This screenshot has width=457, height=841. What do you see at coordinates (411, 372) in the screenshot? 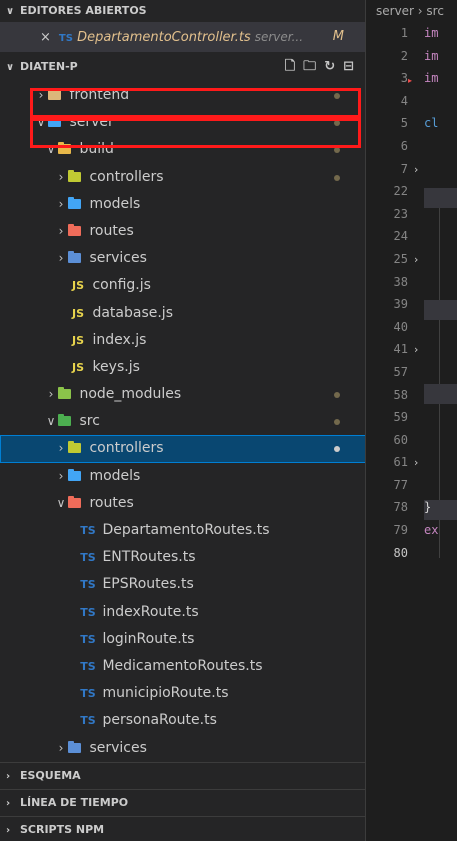
I see `code-line: 57` at bounding box center [411, 372].